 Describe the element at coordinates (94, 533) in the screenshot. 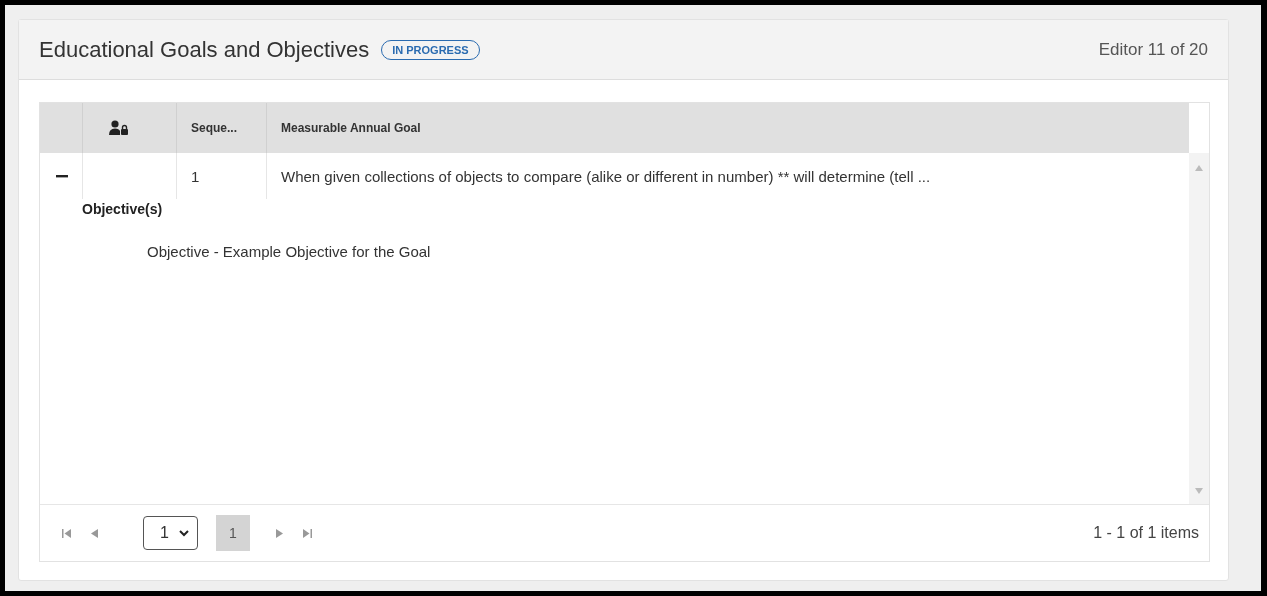

I see `previous-page-icon` at that location.